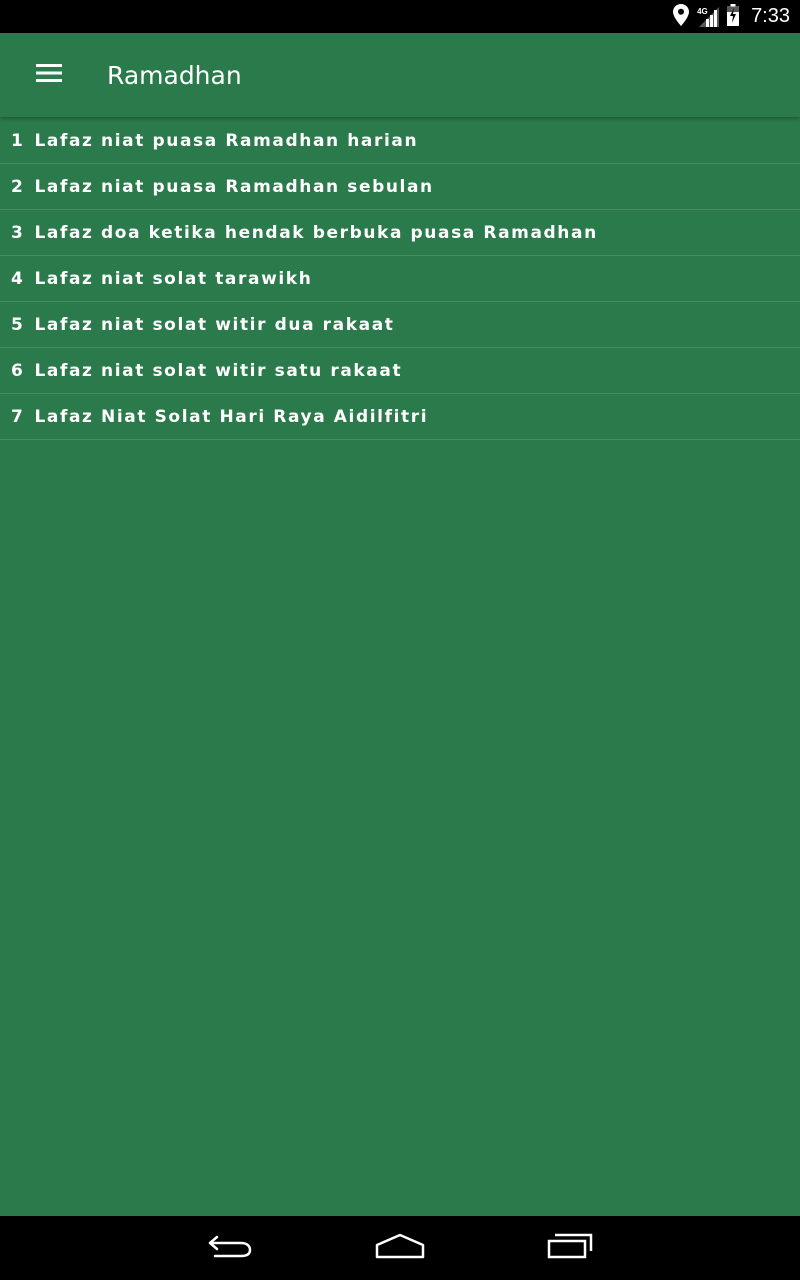 This screenshot has height=1280, width=800. What do you see at coordinates (18, 186) in the screenshot?
I see `item-number: 2` at bounding box center [18, 186].